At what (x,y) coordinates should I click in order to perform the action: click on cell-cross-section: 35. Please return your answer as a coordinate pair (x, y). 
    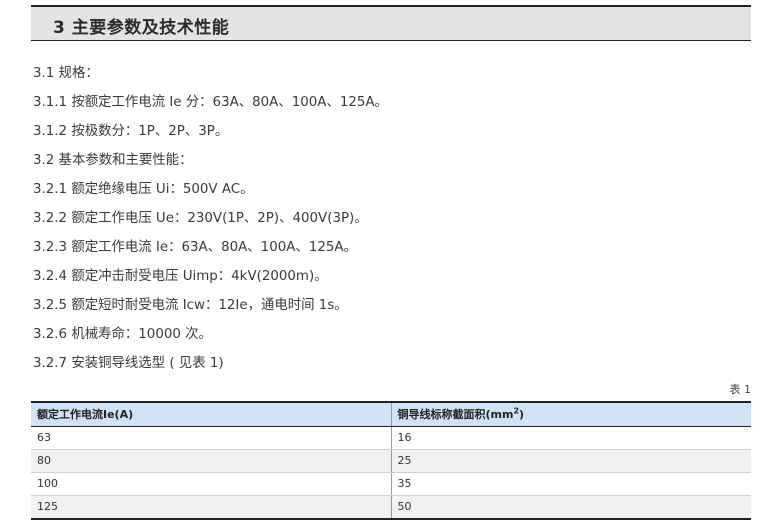
    Looking at the image, I should click on (571, 484).